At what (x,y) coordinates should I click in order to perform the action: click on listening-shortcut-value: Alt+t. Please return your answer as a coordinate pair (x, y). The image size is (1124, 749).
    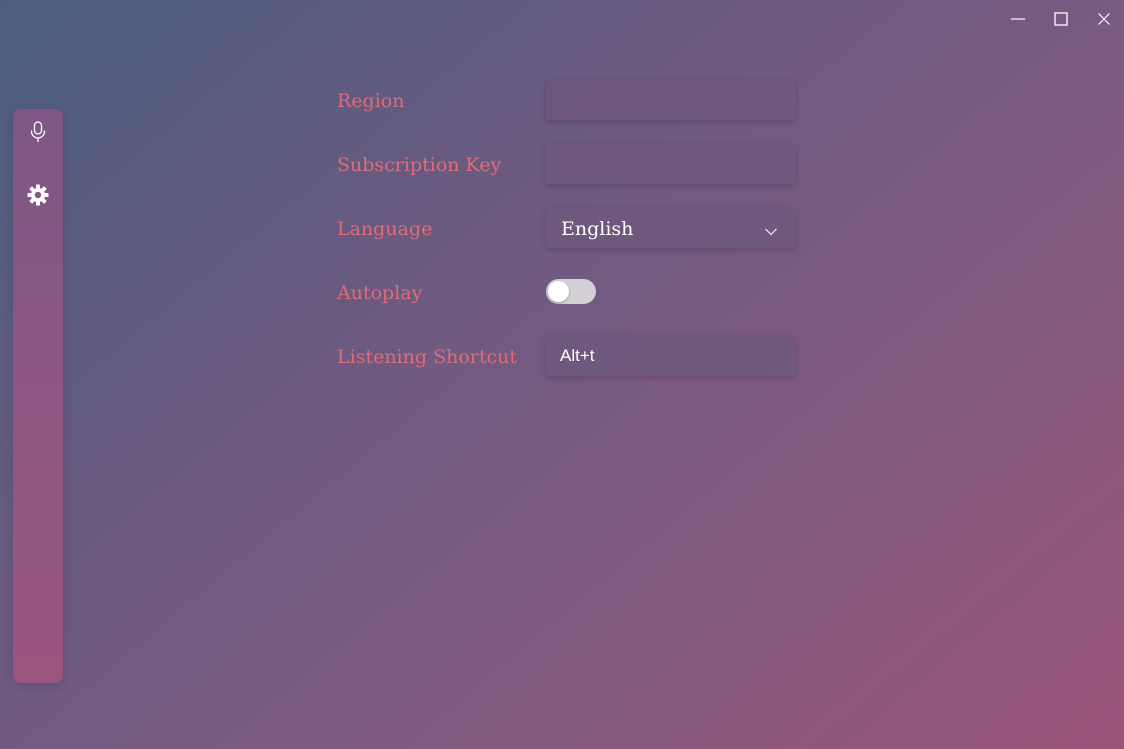
    Looking at the image, I should click on (577, 355).